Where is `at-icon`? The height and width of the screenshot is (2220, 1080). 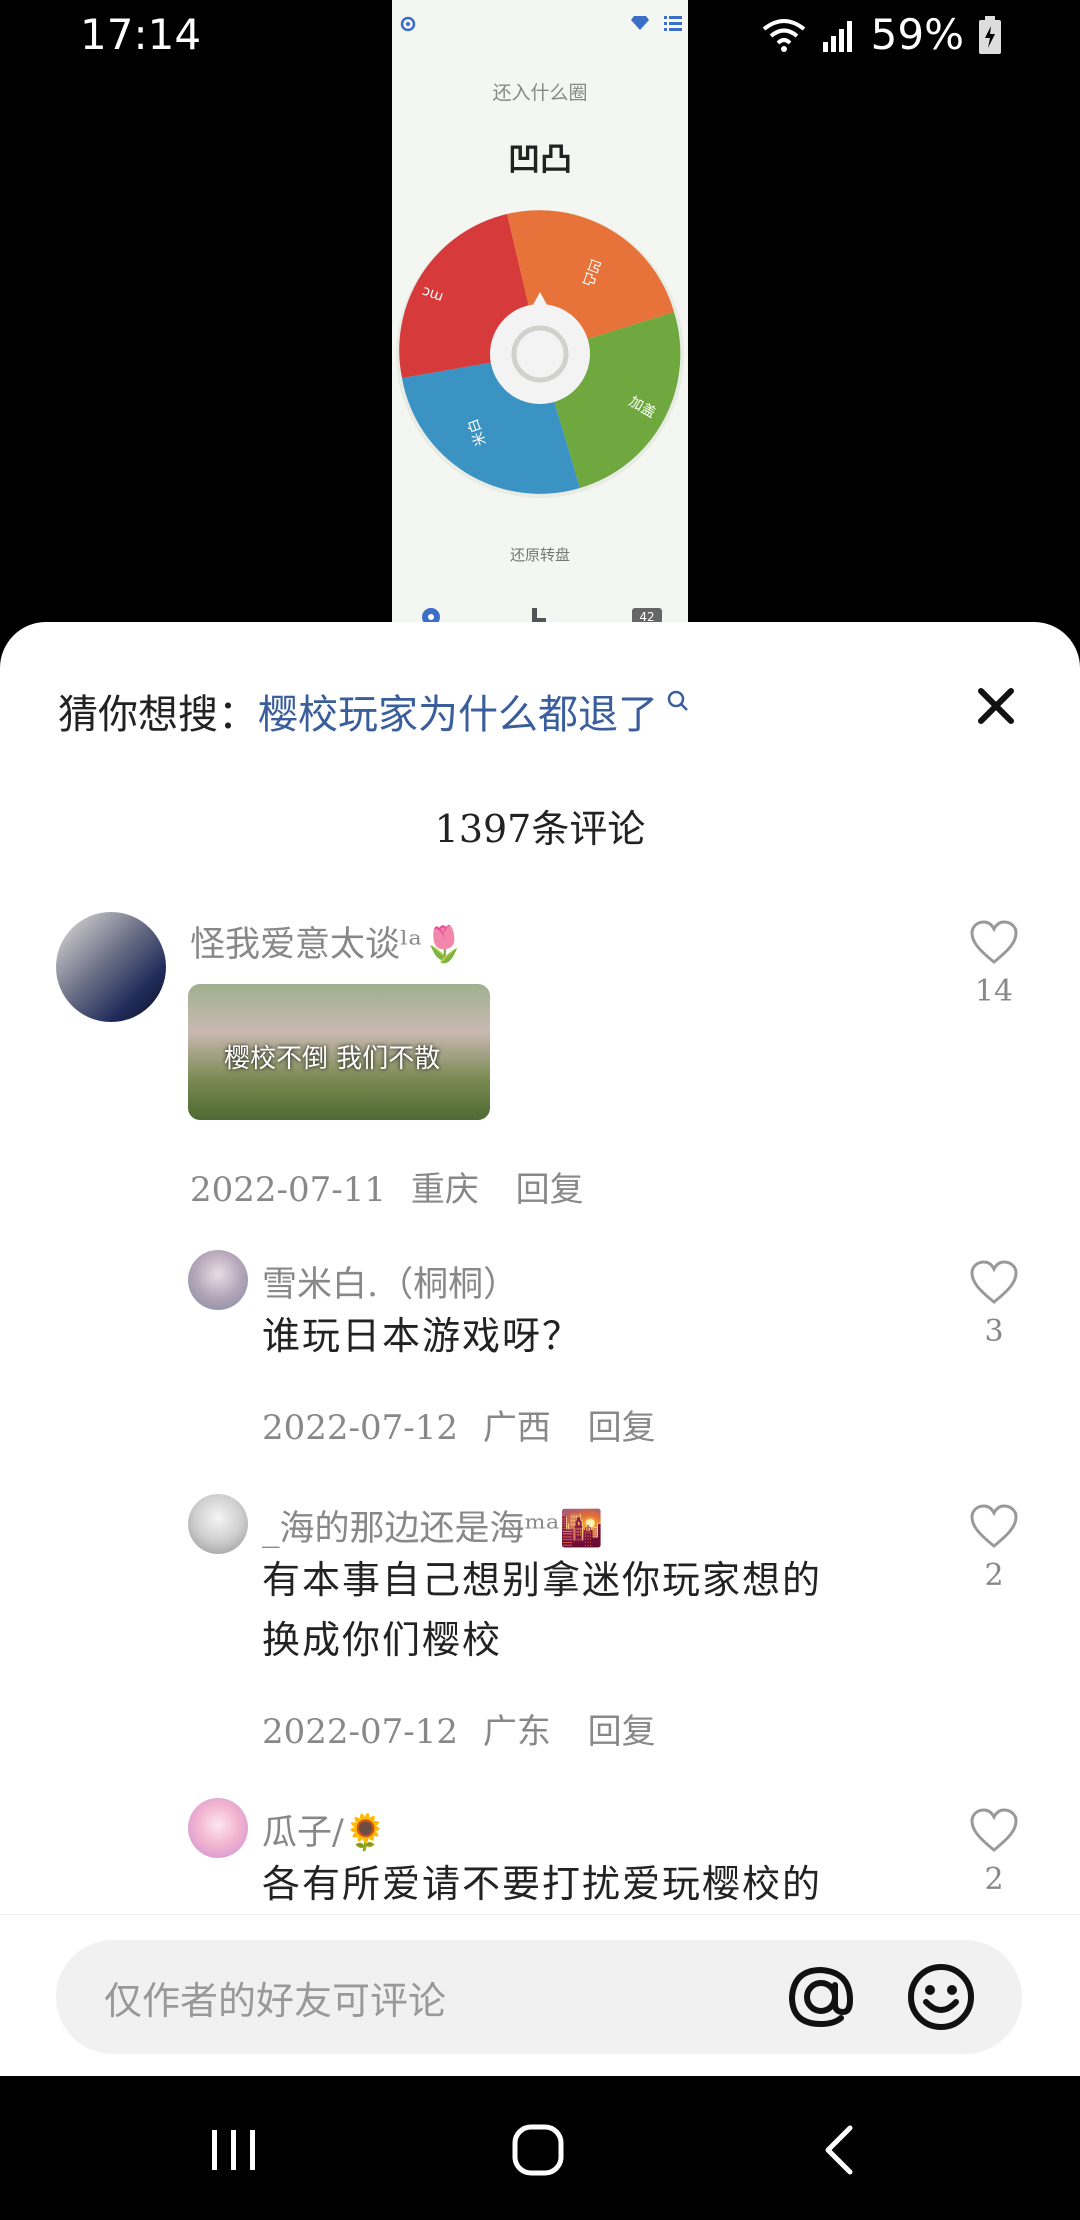
at-icon is located at coordinates (821, 1997).